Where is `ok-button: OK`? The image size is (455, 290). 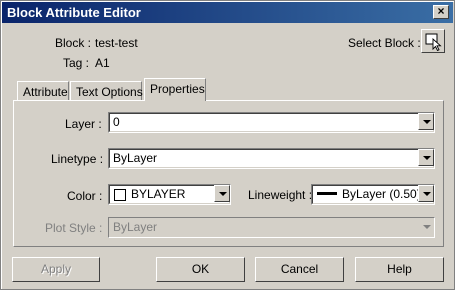
ok-button: OK is located at coordinates (200, 269).